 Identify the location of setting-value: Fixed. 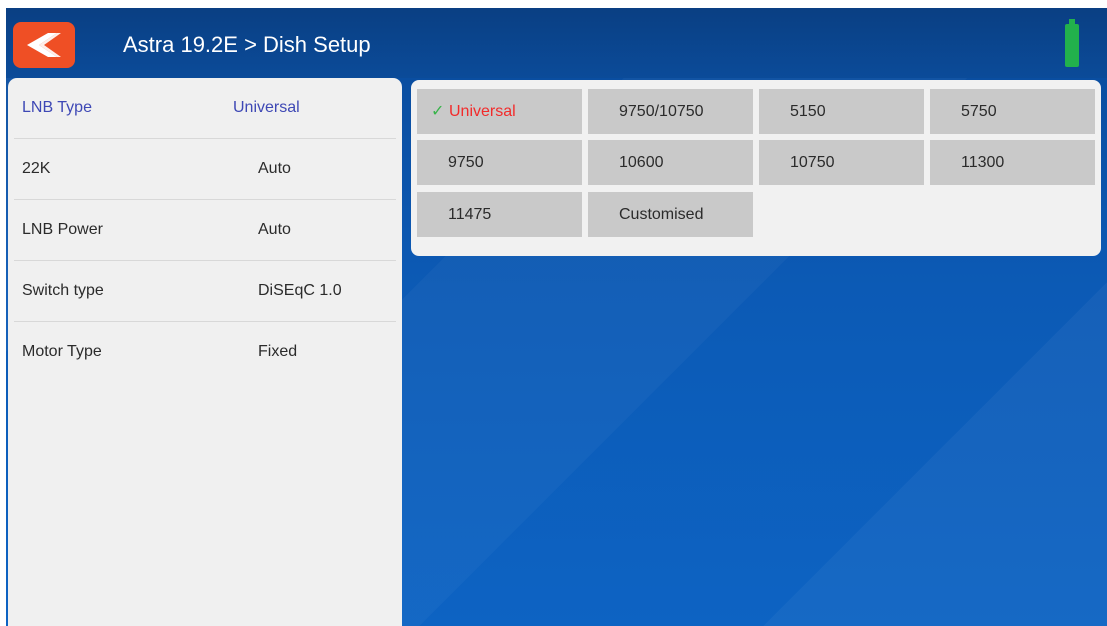
(278, 351).